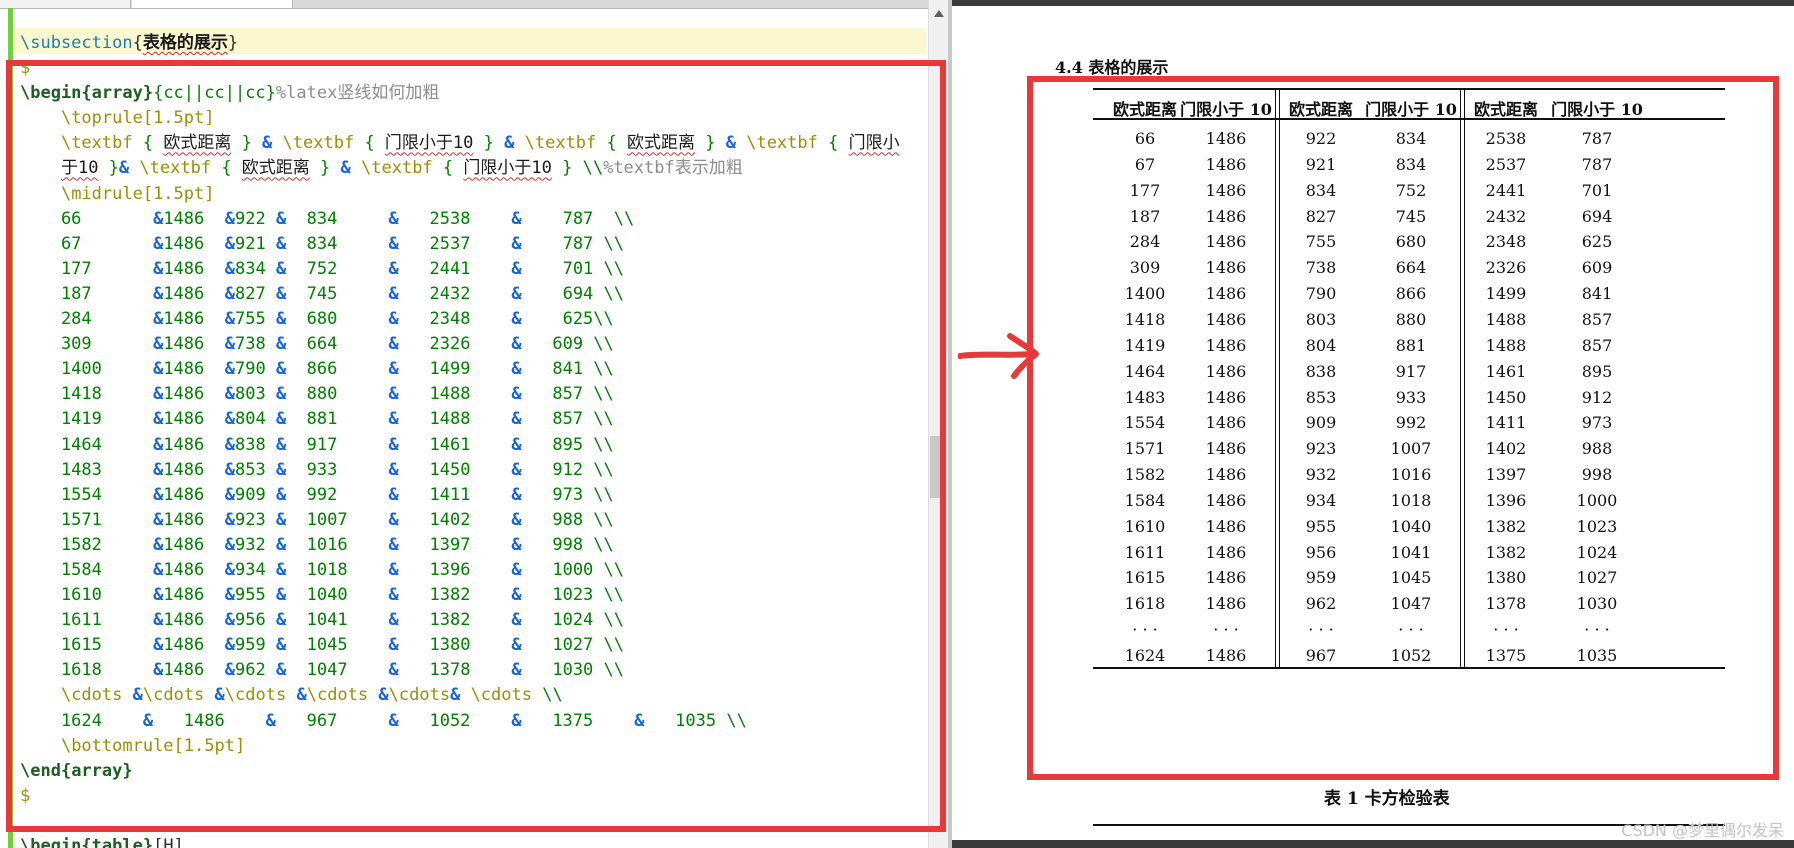 Image resolution: width=1794 pixels, height=848 pixels. Describe the element at coordinates (474, 4) in the screenshot. I see `editor-tab-bar` at that location.